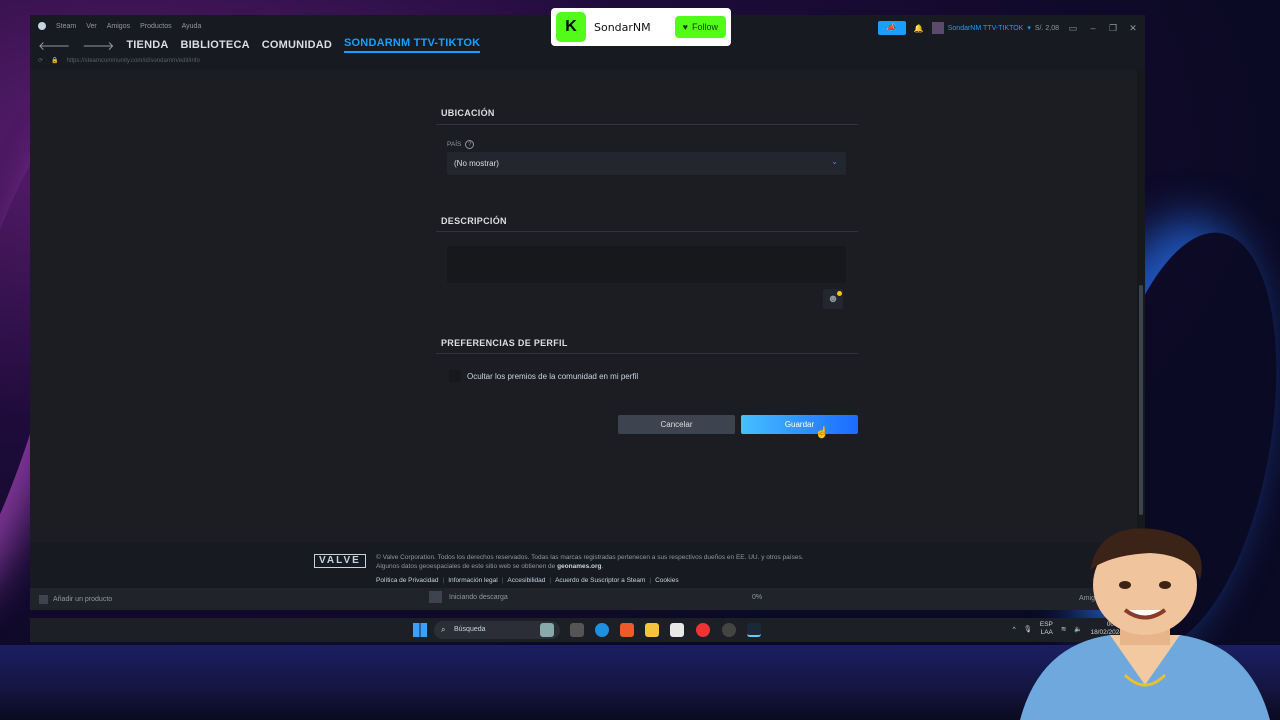  Describe the element at coordinates (985, 28) in the screenshot. I see `username: SondarNM TTV-TIKTOK` at that location.